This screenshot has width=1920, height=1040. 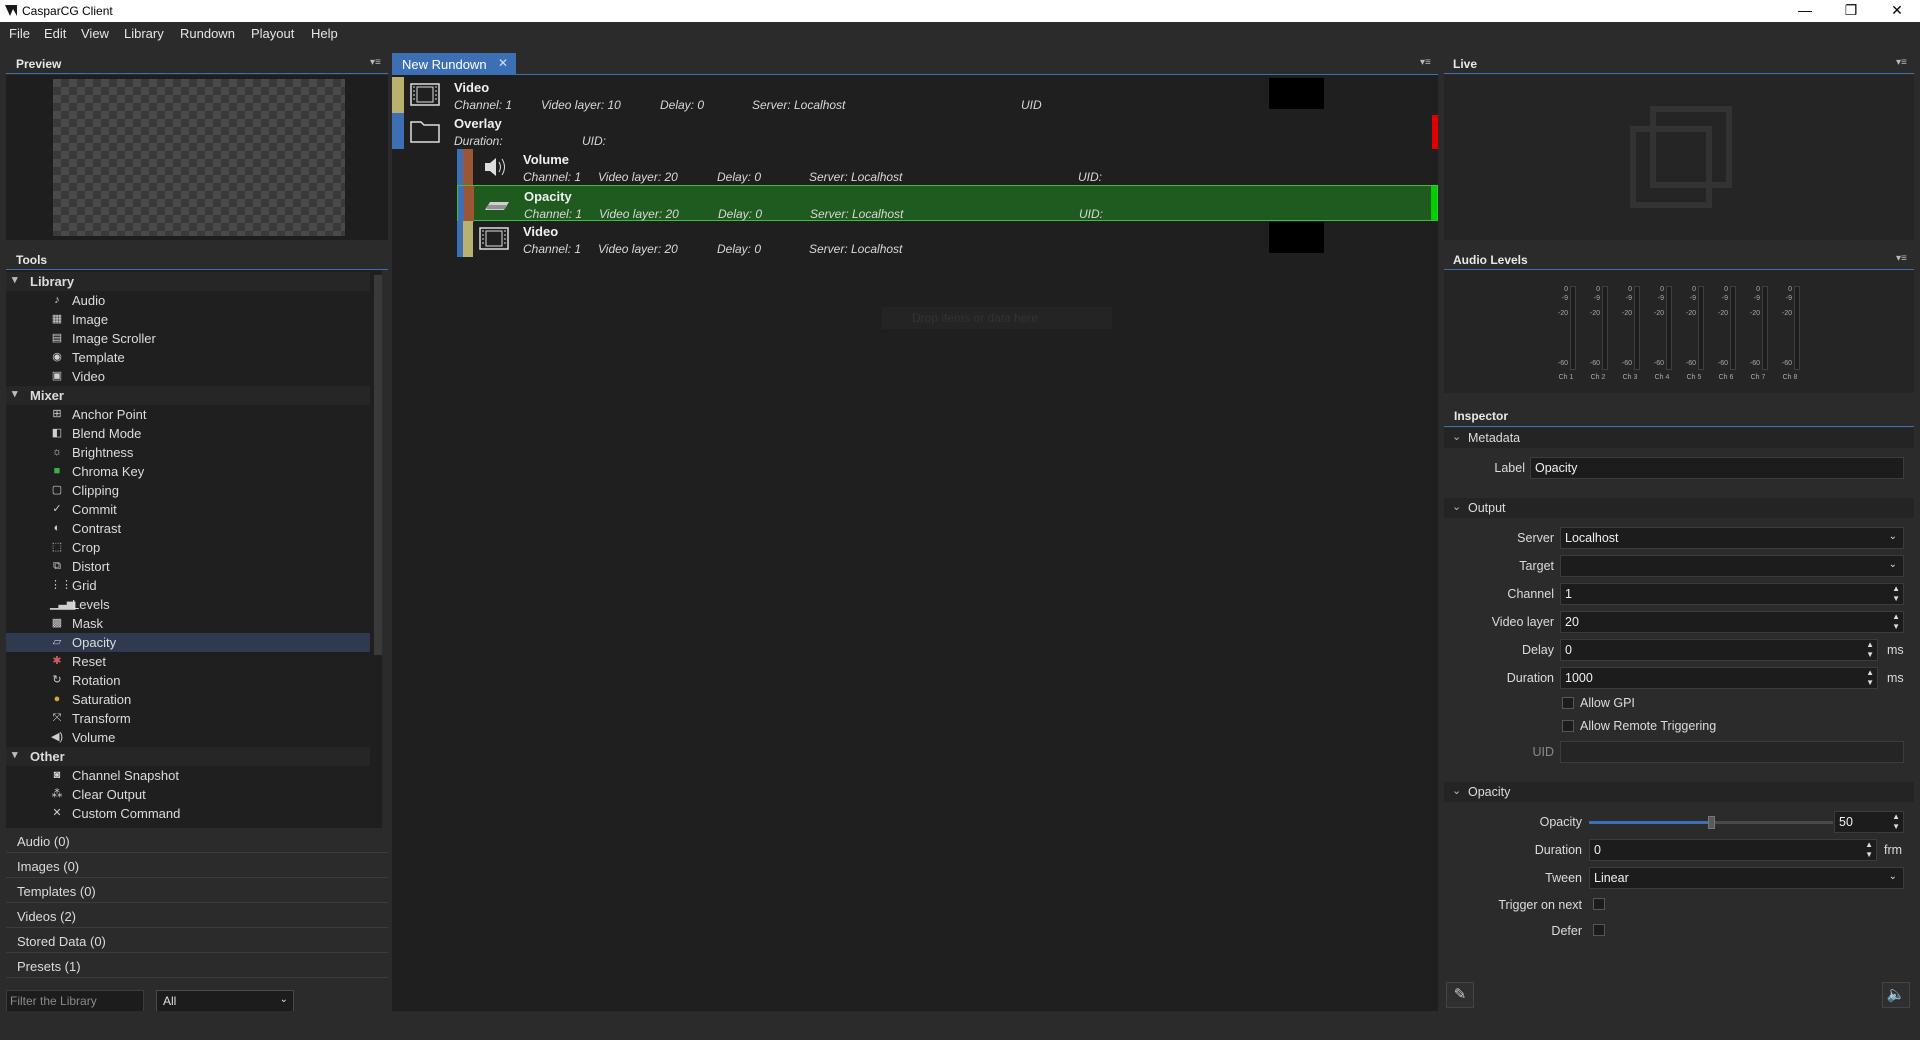 I want to click on speaker-icon: 🔈, so click(x=1896, y=995).